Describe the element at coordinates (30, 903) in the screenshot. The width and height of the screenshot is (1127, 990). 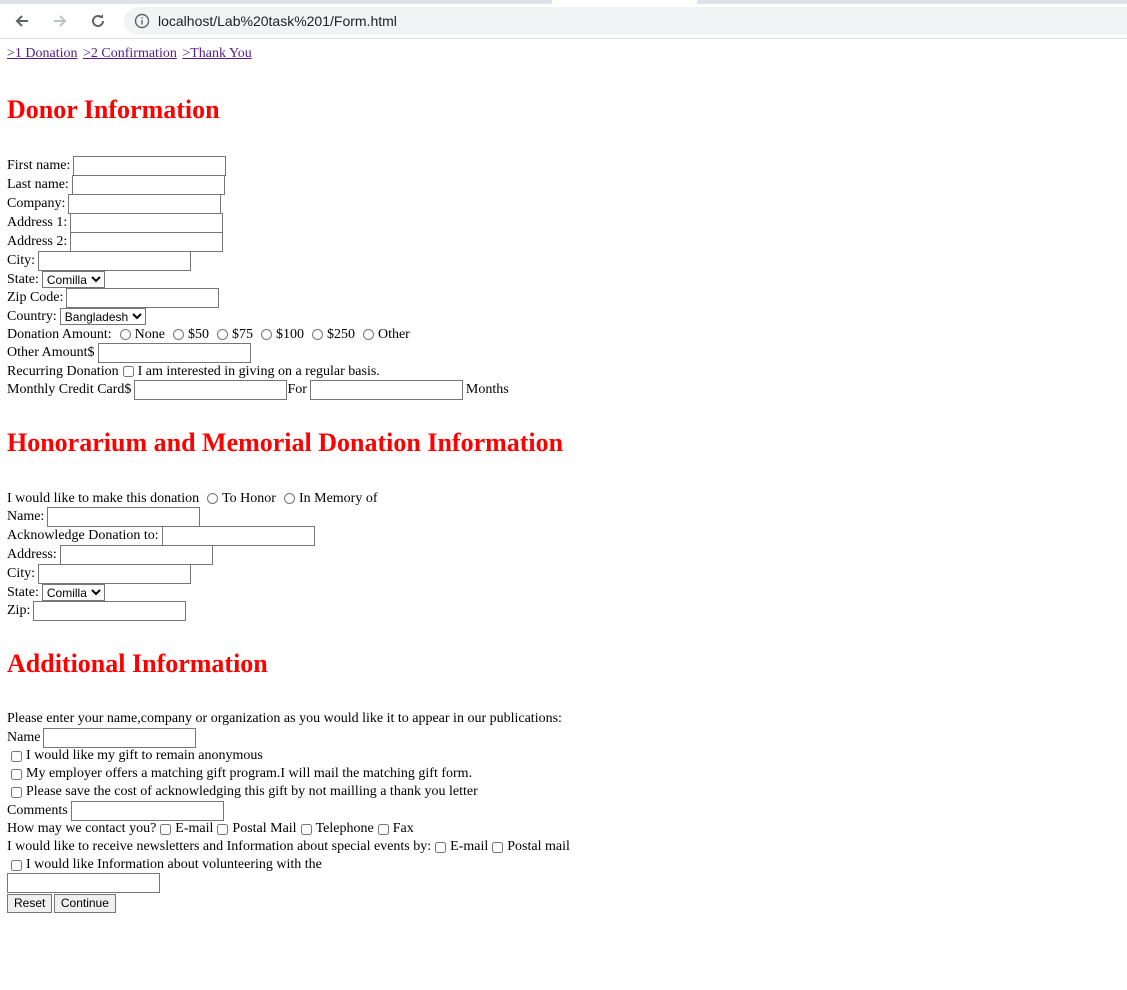
I see `reset-button: Reset` at that location.